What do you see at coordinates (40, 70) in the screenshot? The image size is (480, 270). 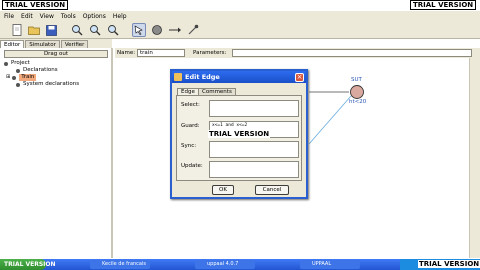 I see `tree-item-label: Declarations` at bounding box center [40, 70].